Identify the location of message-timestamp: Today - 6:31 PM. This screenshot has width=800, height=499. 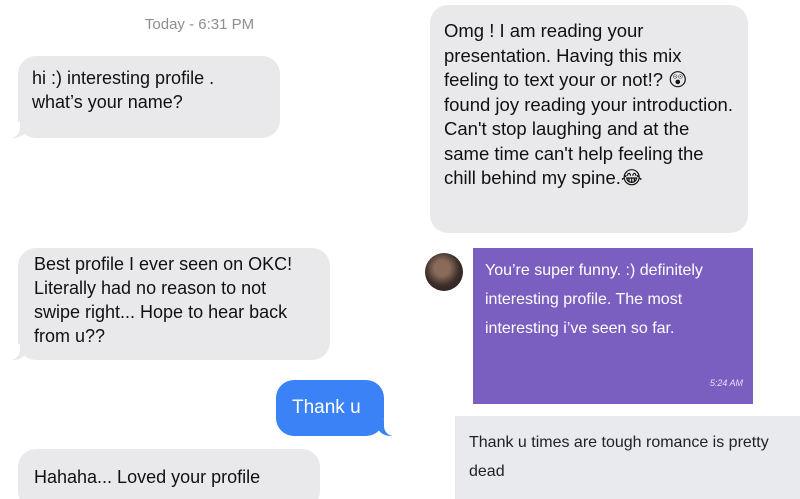
(199, 24).